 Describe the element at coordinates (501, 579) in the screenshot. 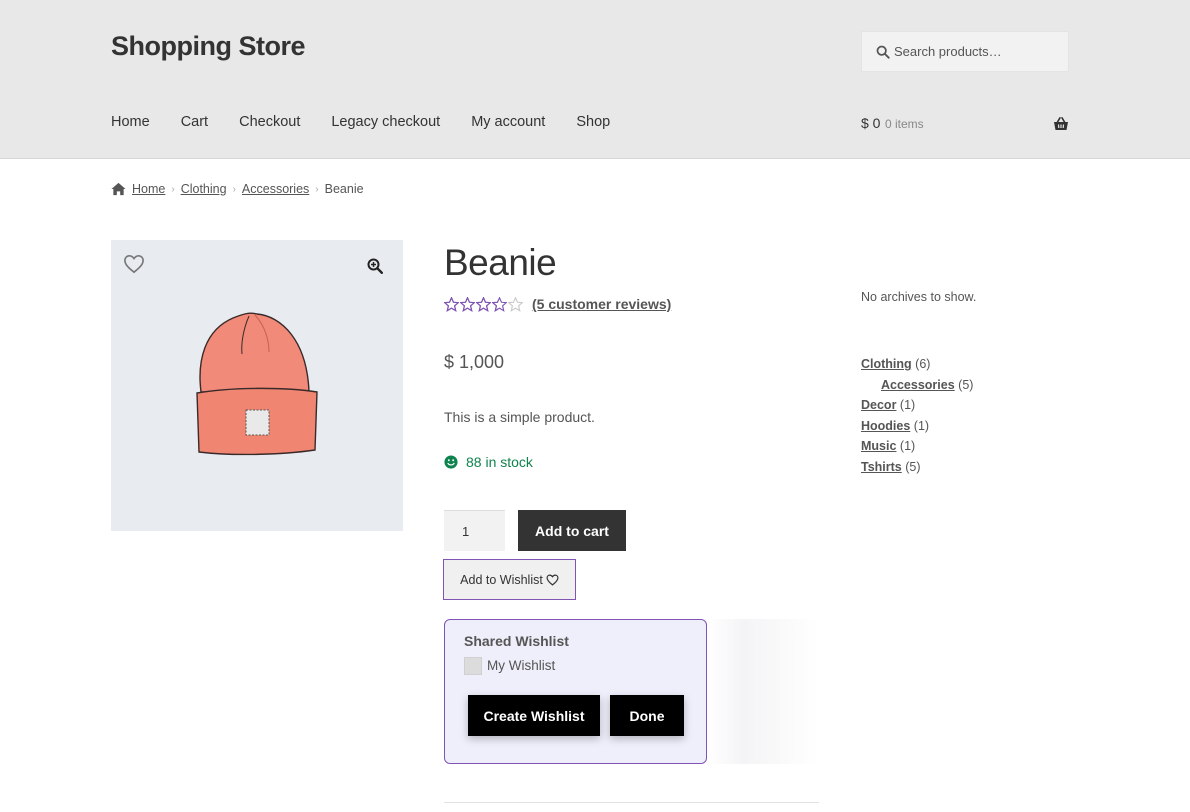

I see `add-to-wishlist-label: Add to Wishlist` at that location.